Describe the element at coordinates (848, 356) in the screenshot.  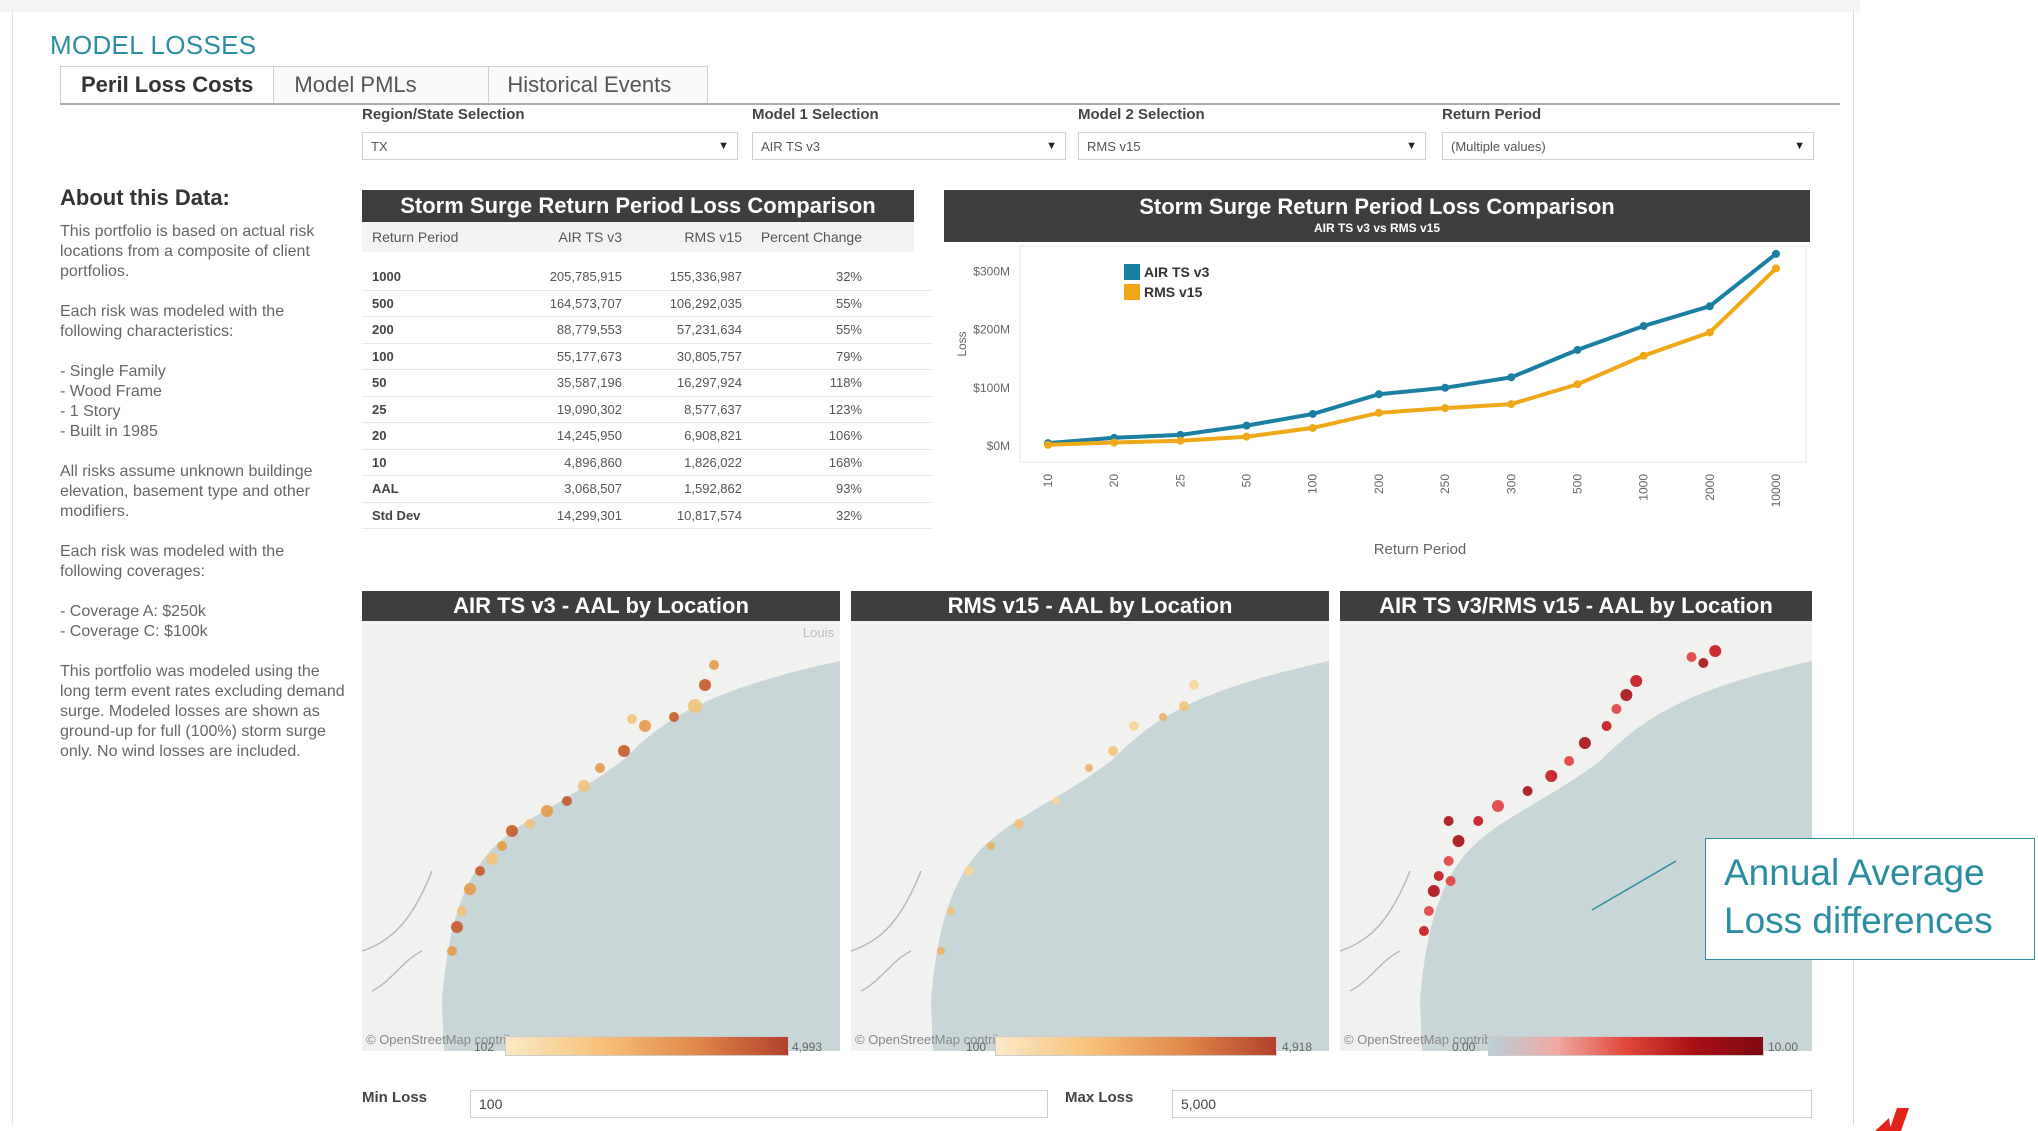
I see `table-cell: 79%` at that location.